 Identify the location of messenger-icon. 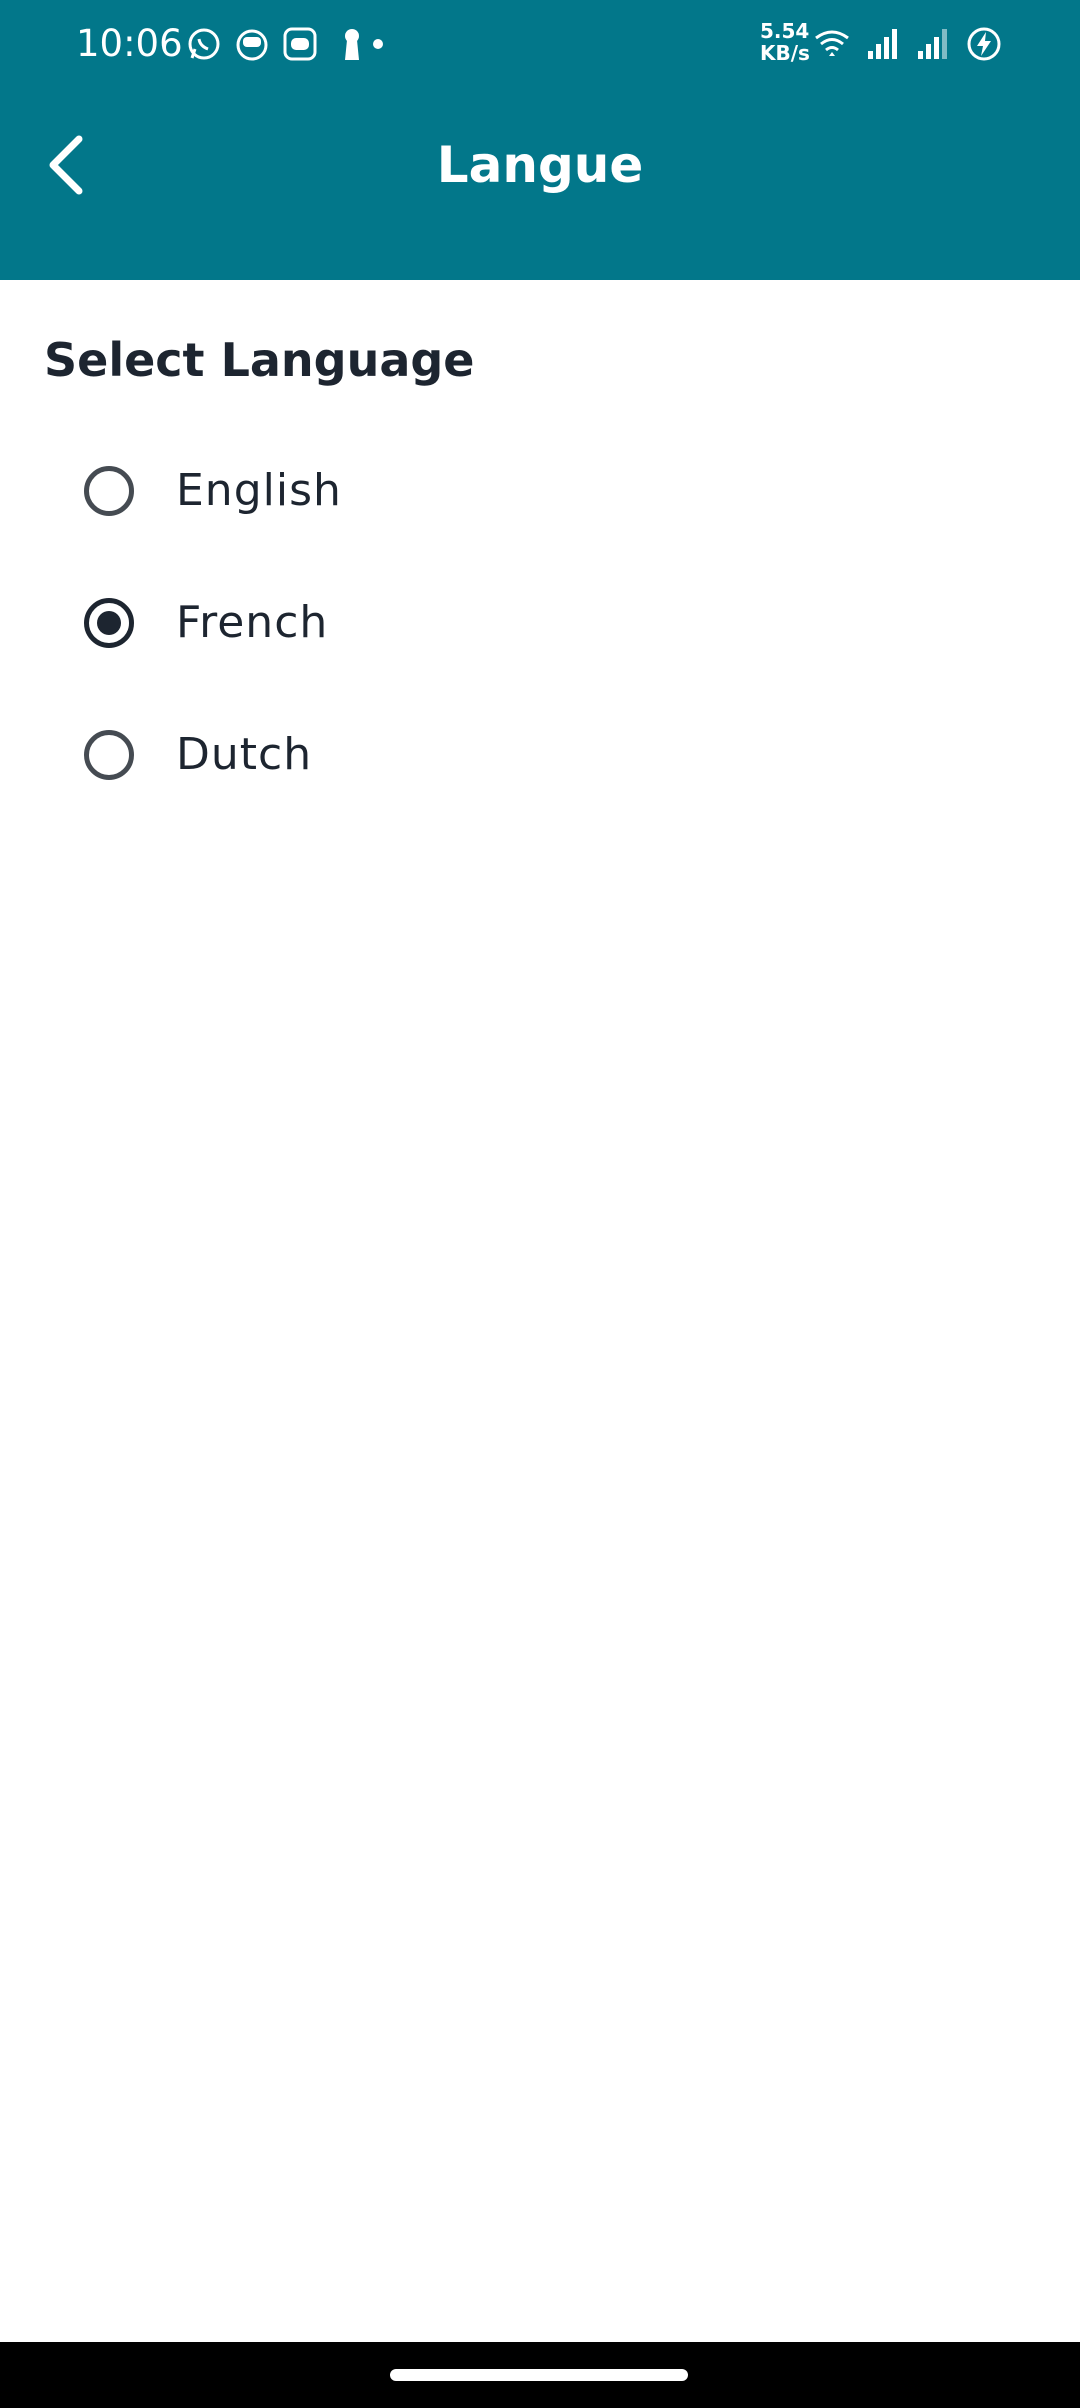
(252, 45).